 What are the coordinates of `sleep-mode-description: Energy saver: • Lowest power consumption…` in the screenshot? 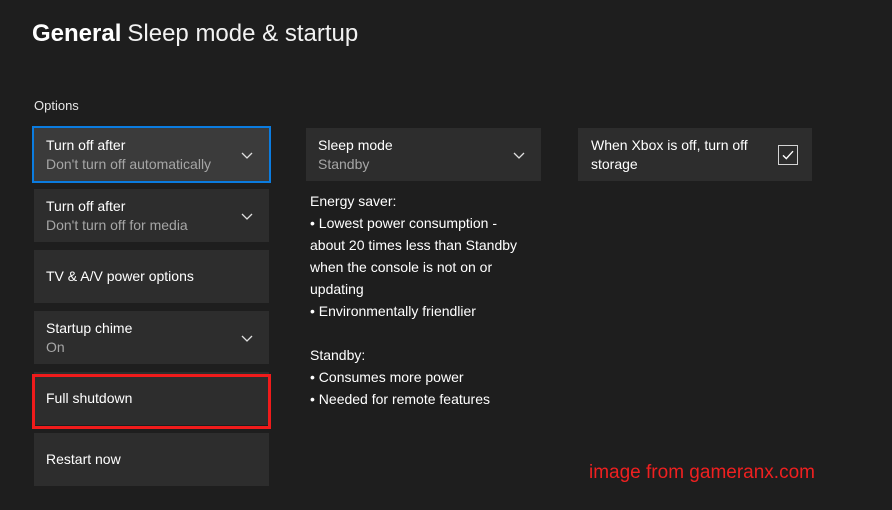 It's located at (429, 300).